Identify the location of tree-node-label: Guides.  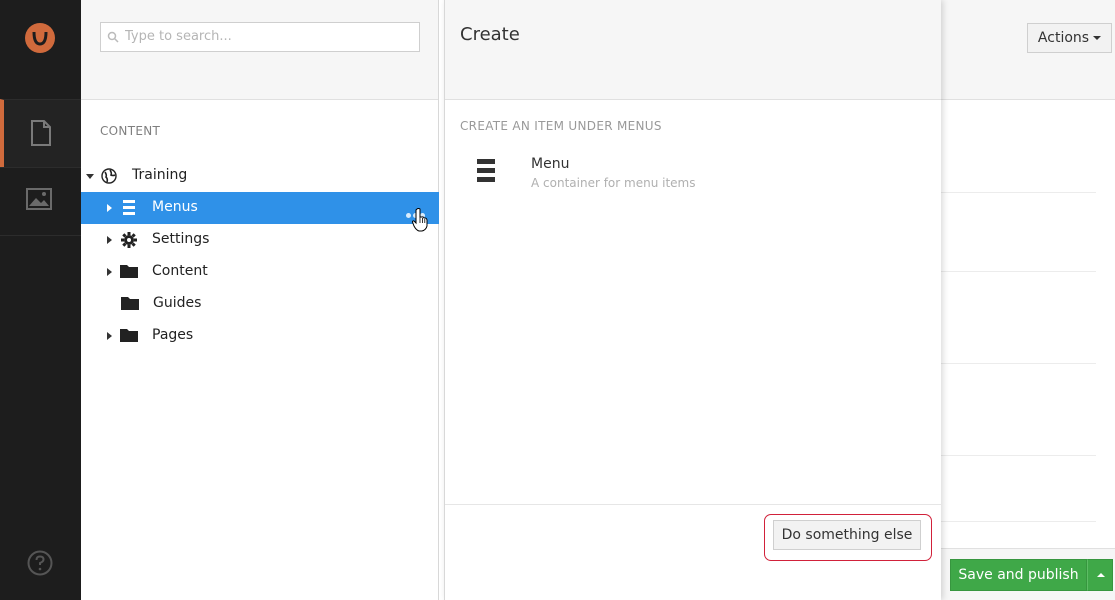
(177, 303).